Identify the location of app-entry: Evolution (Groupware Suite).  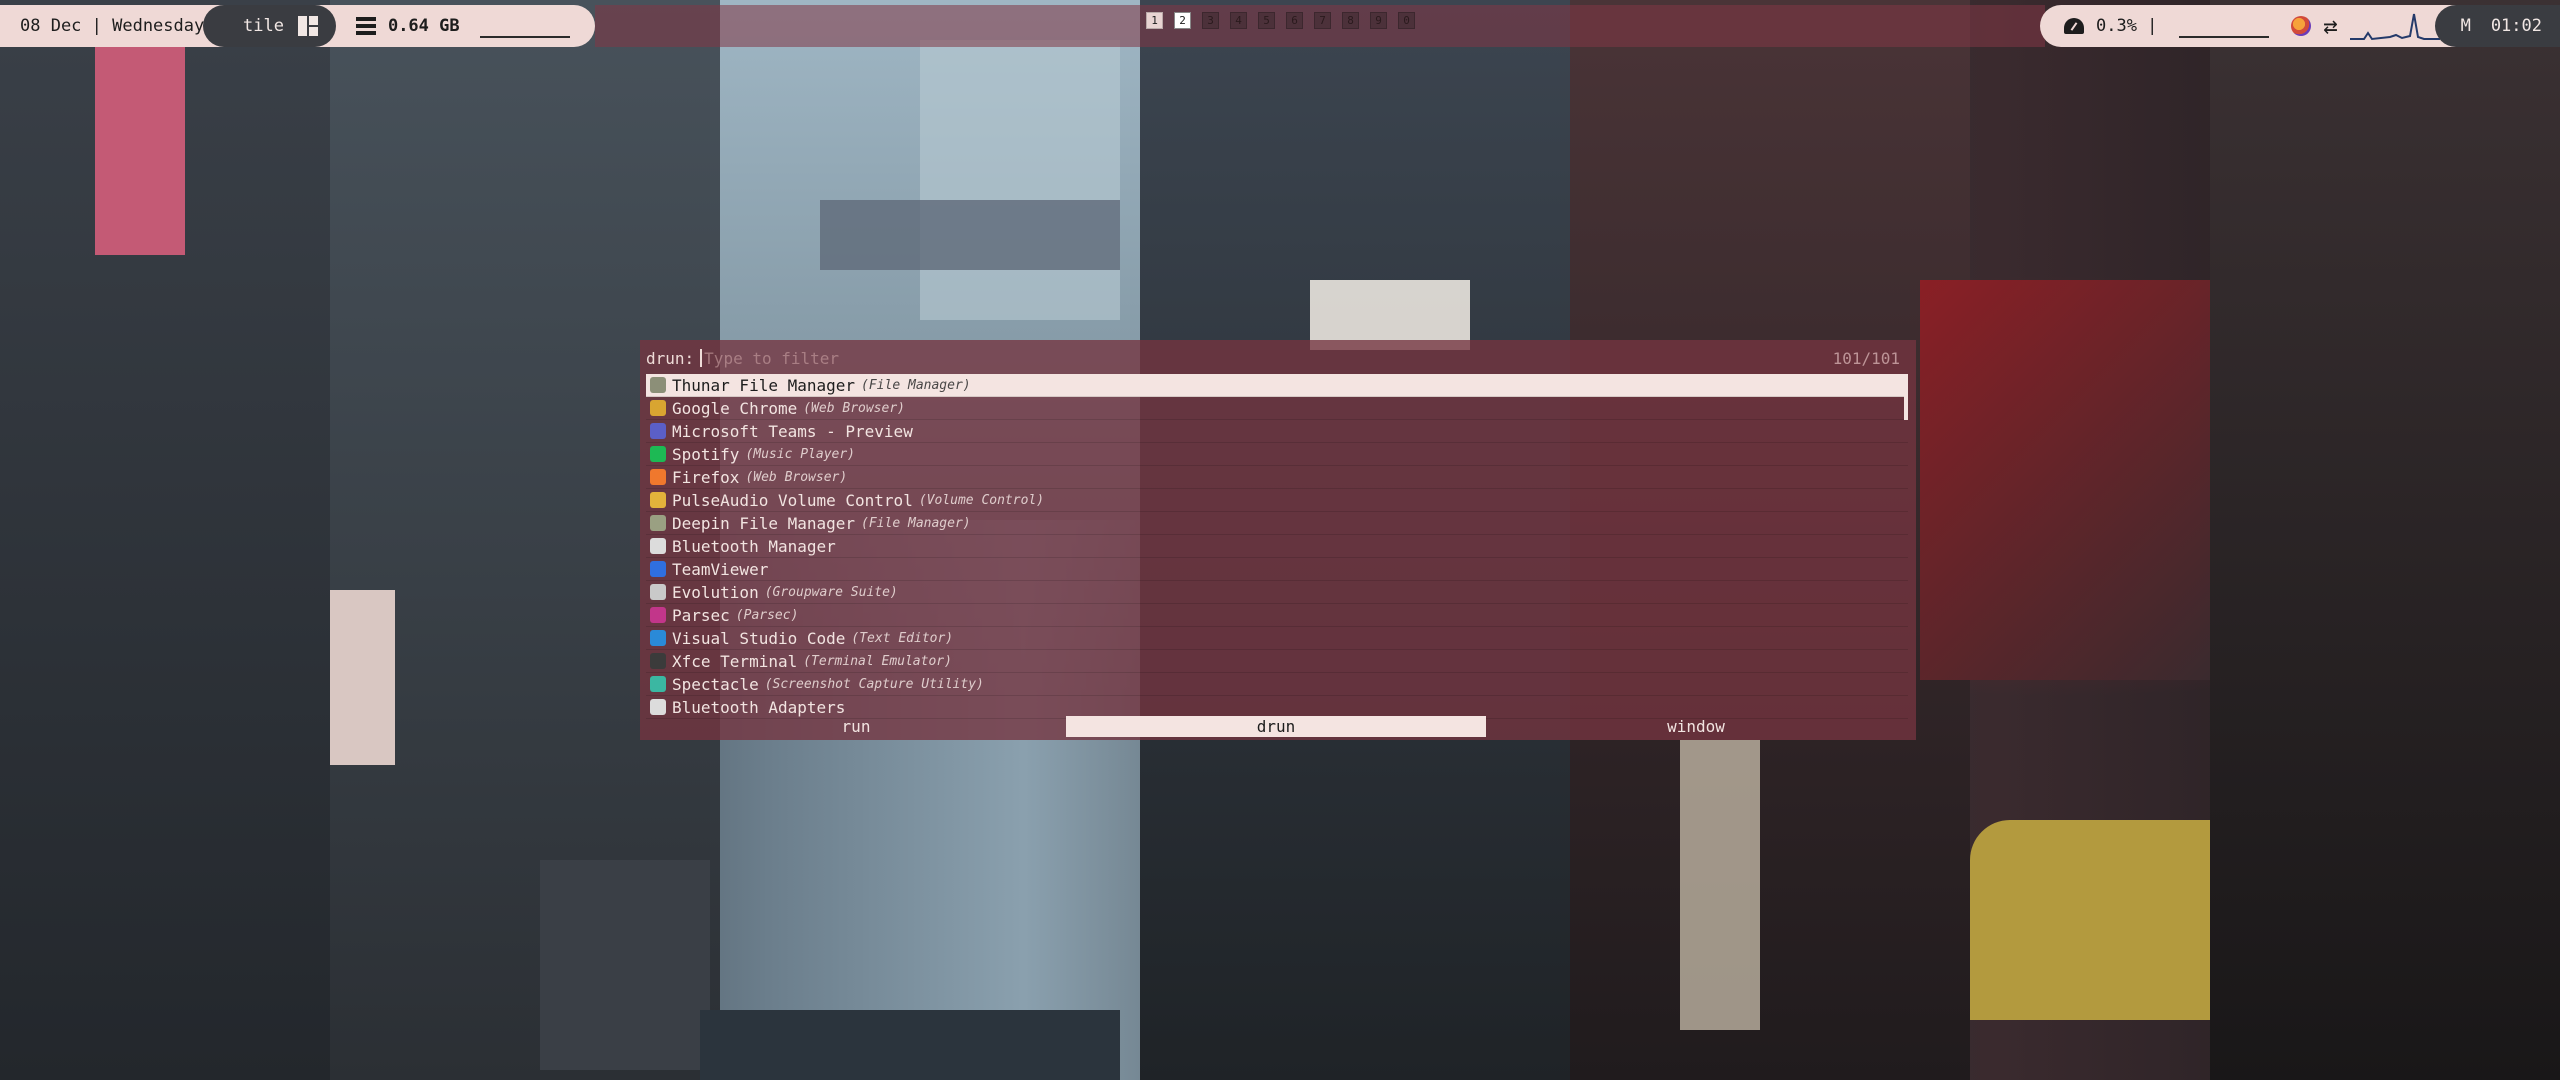
(1277, 592).